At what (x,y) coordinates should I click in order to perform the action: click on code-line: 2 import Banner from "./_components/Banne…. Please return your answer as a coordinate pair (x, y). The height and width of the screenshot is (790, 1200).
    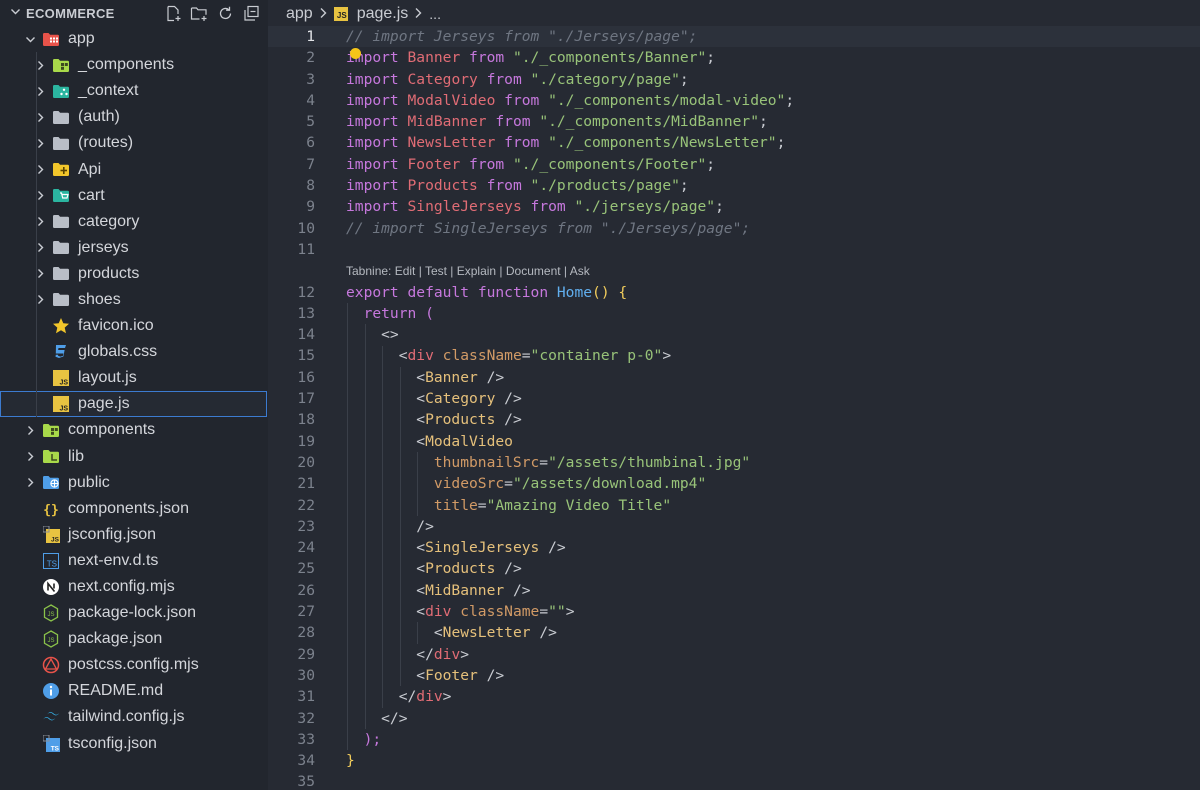
    Looking at the image, I should click on (734, 57).